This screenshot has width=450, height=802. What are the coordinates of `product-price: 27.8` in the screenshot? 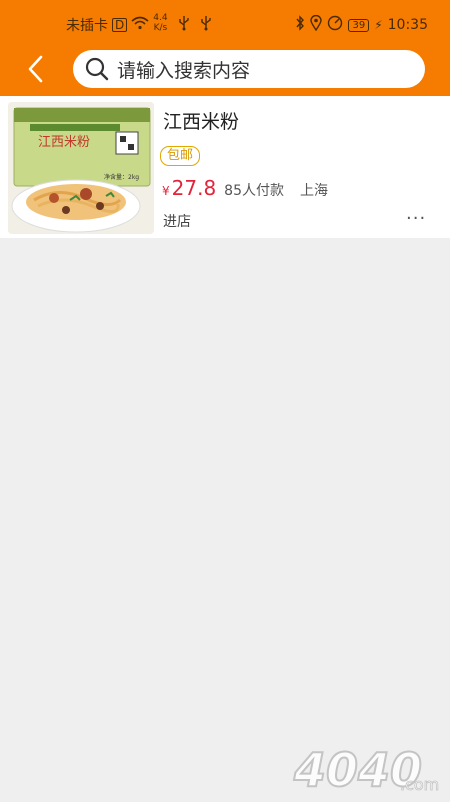 It's located at (194, 188).